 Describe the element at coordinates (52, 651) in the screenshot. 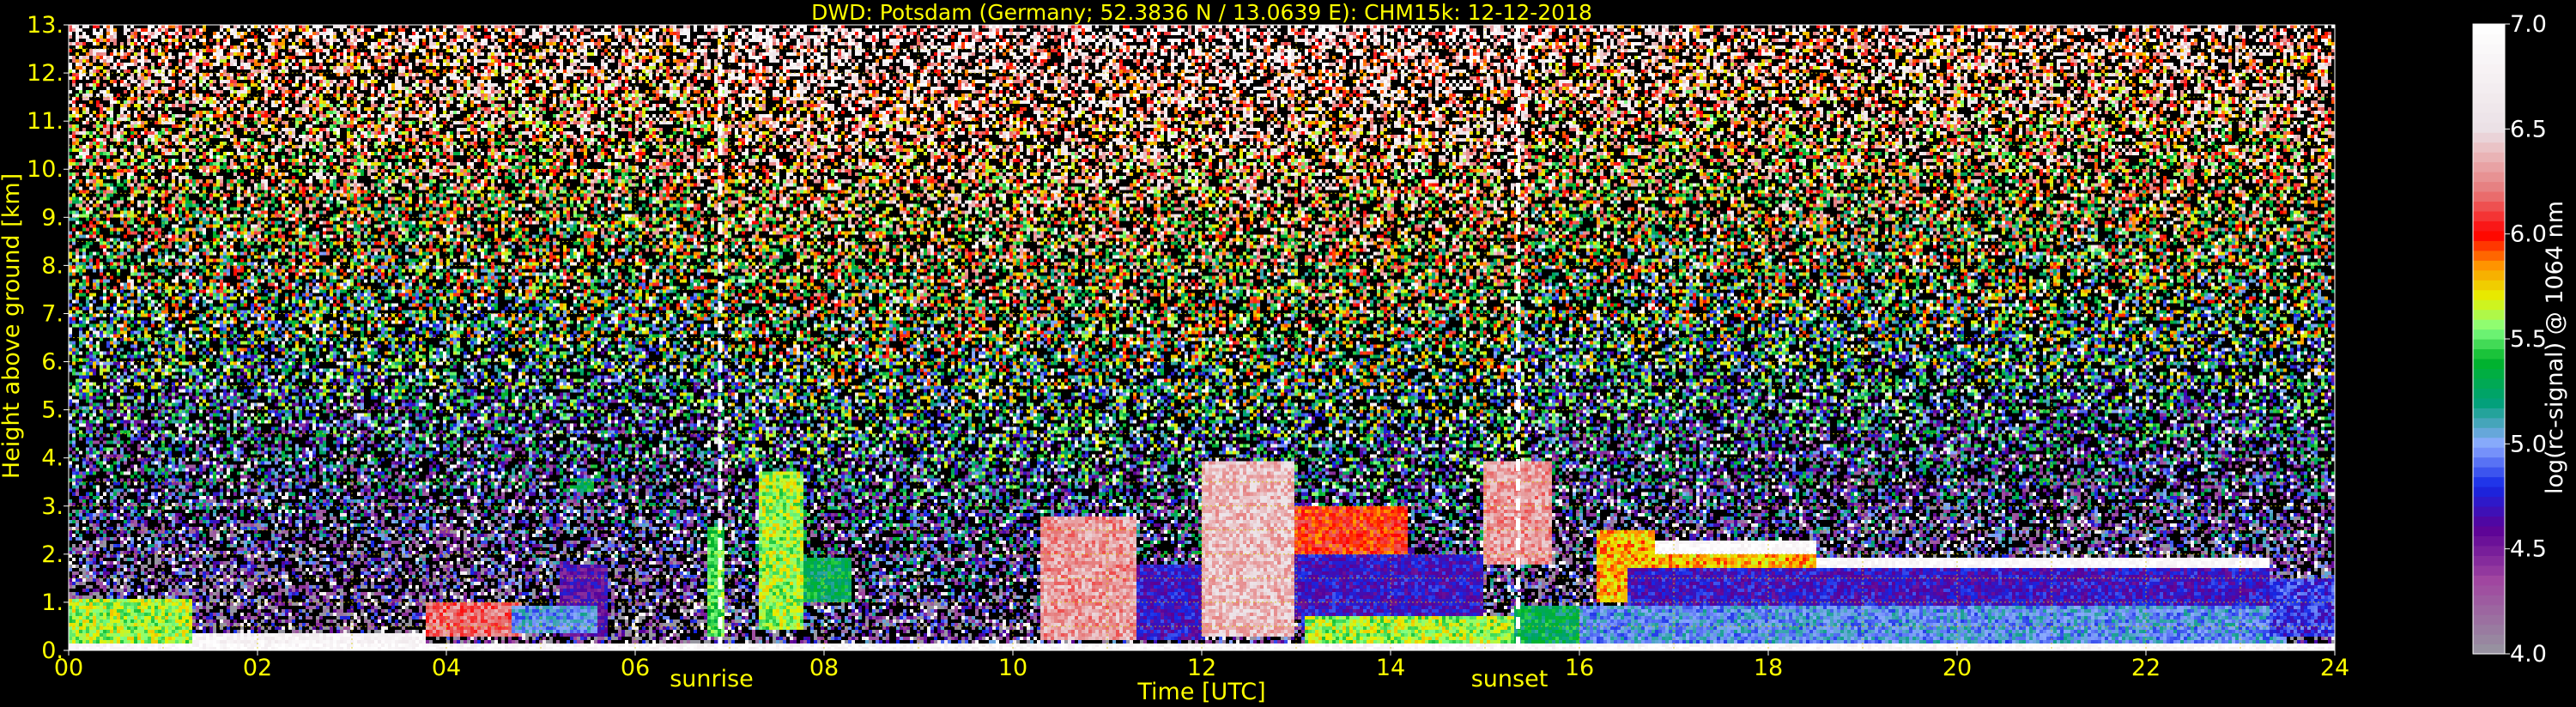

I see `y-tick-label: 0.` at that location.